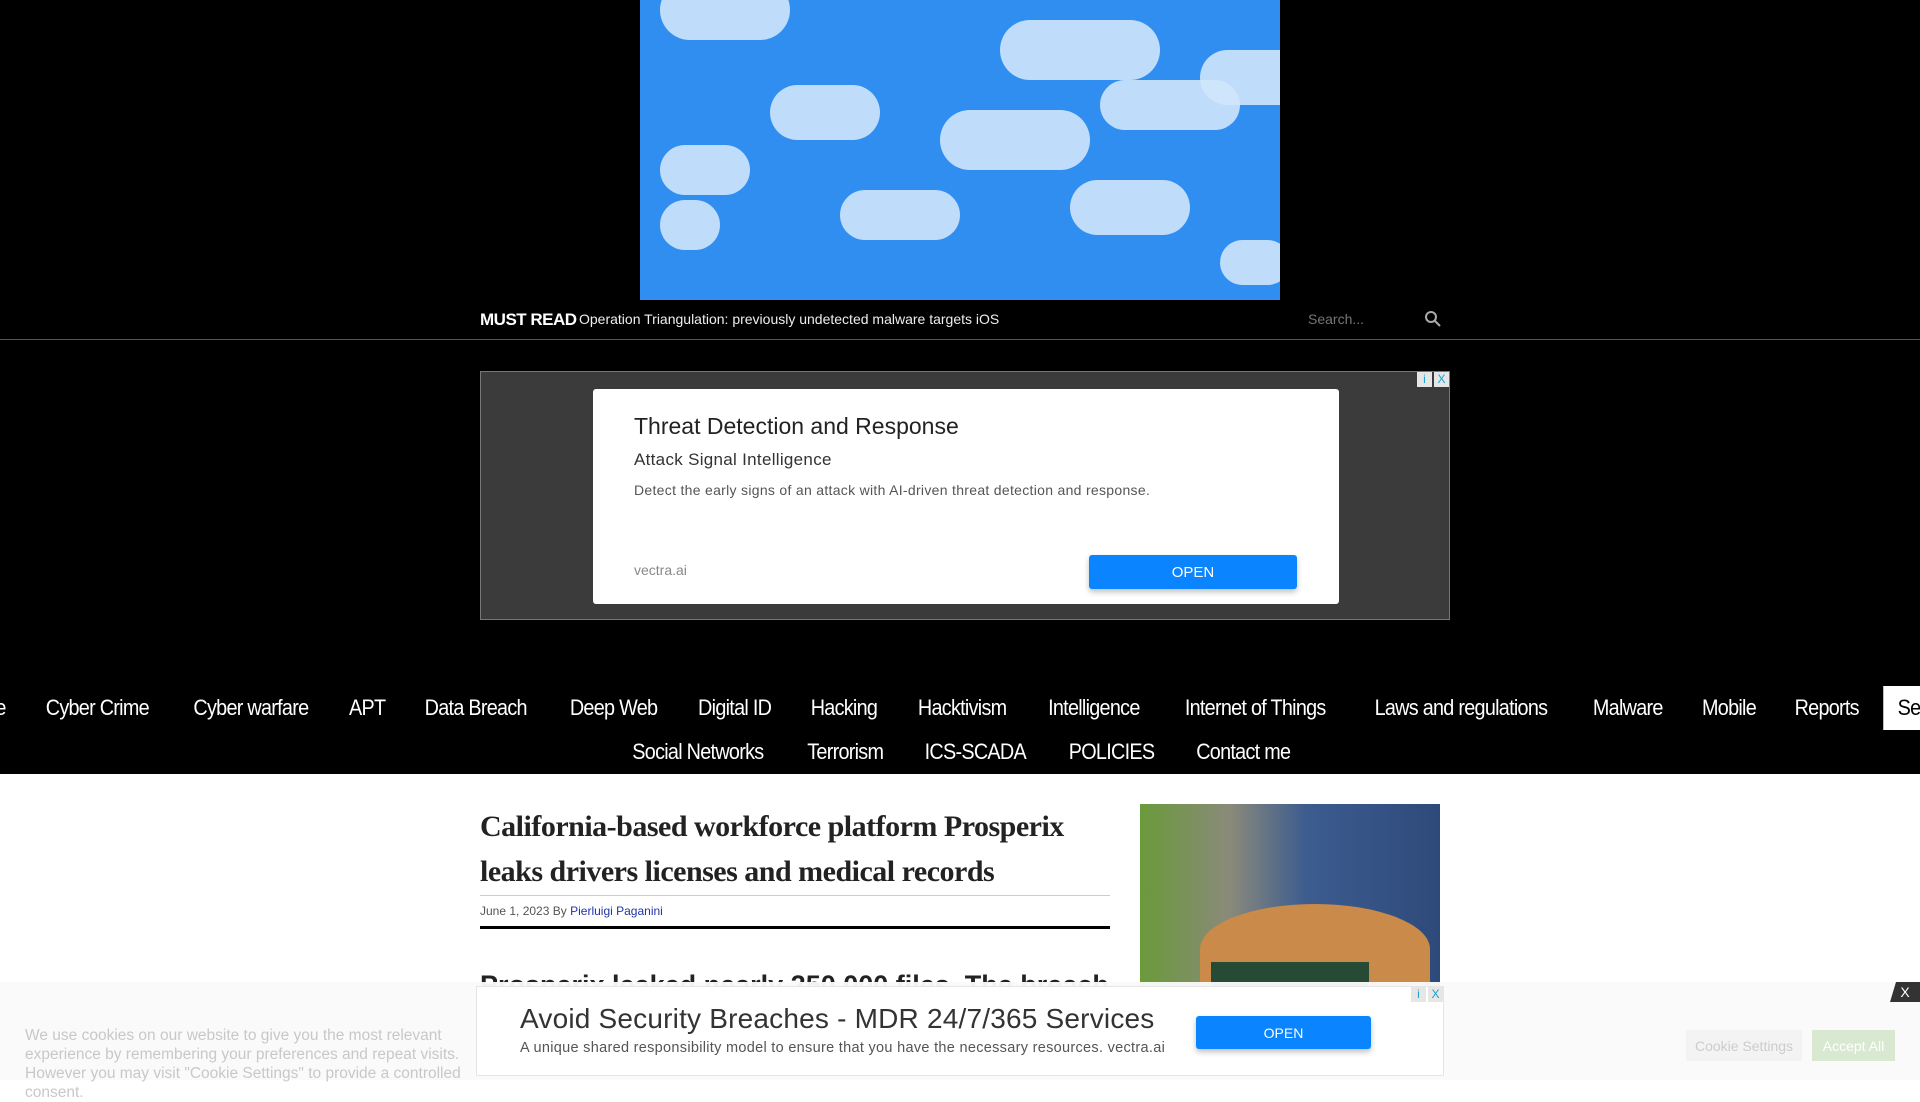  I want to click on nav-item-apt: APT, so click(366, 708).